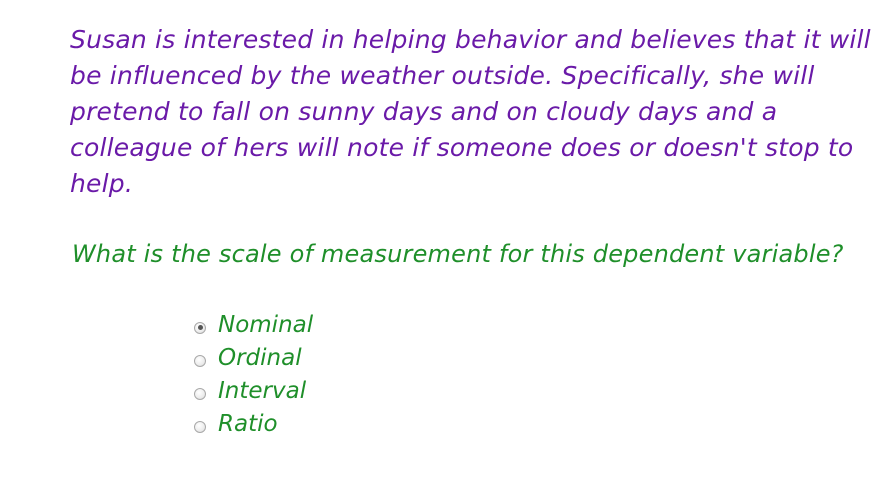 This screenshot has width=876, height=484. Describe the element at coordinates (266, 324) in the screenshot. I see `option-label-nominal: Nominal` at that location.